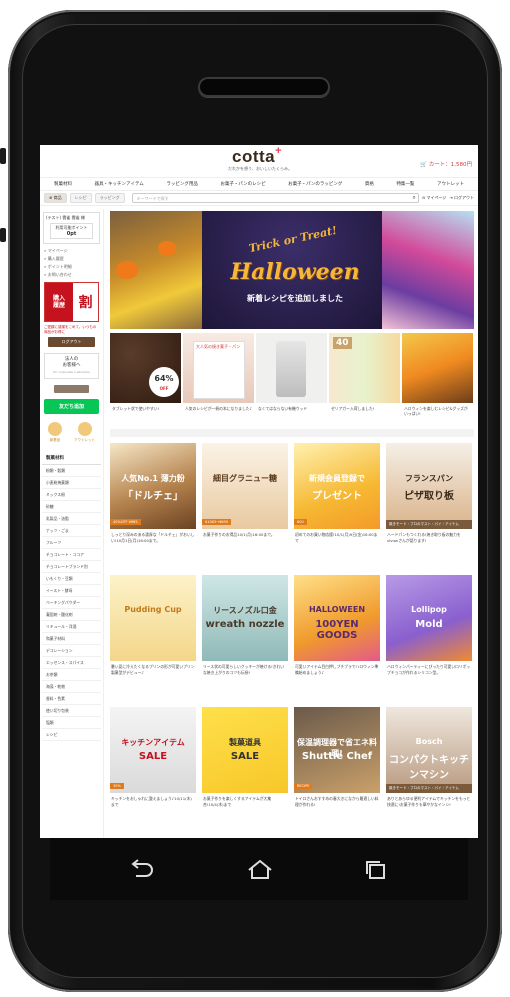  Describe the element at coordinates (292, 433) in the screenshot. I see `section-divider` at that location.